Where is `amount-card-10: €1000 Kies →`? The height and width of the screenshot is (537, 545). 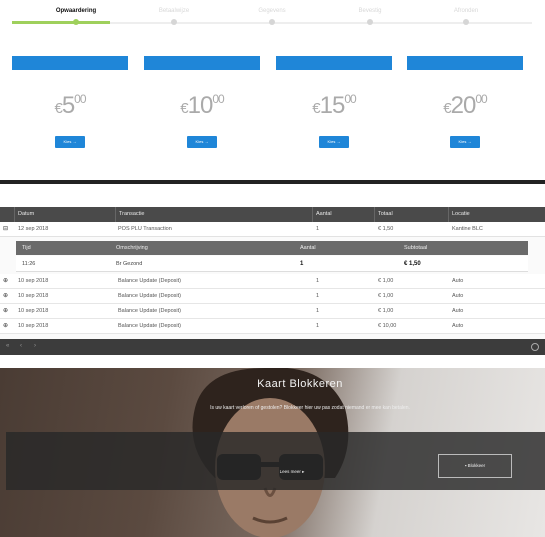 amount-card-10: €1000 Kies → is located at coordinates (202, 106).